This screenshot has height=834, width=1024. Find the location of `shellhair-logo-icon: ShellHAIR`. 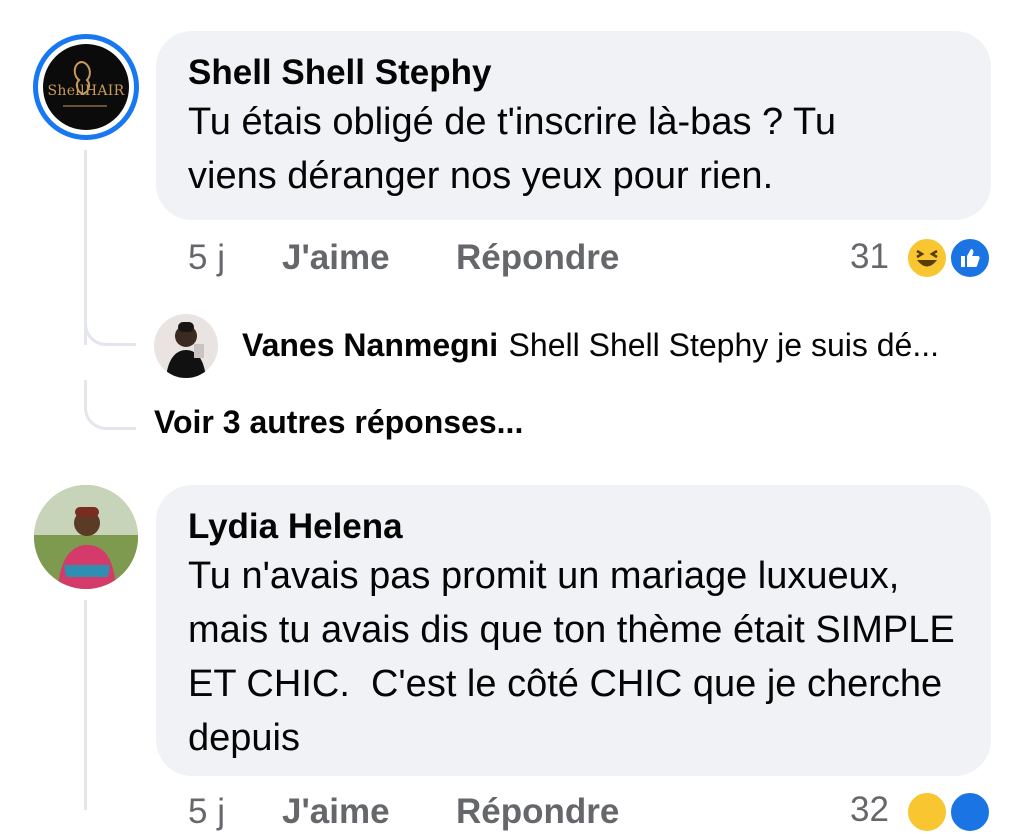

shellhair-logo-icon: ShellHAIR is located at coordinates (86, 87).